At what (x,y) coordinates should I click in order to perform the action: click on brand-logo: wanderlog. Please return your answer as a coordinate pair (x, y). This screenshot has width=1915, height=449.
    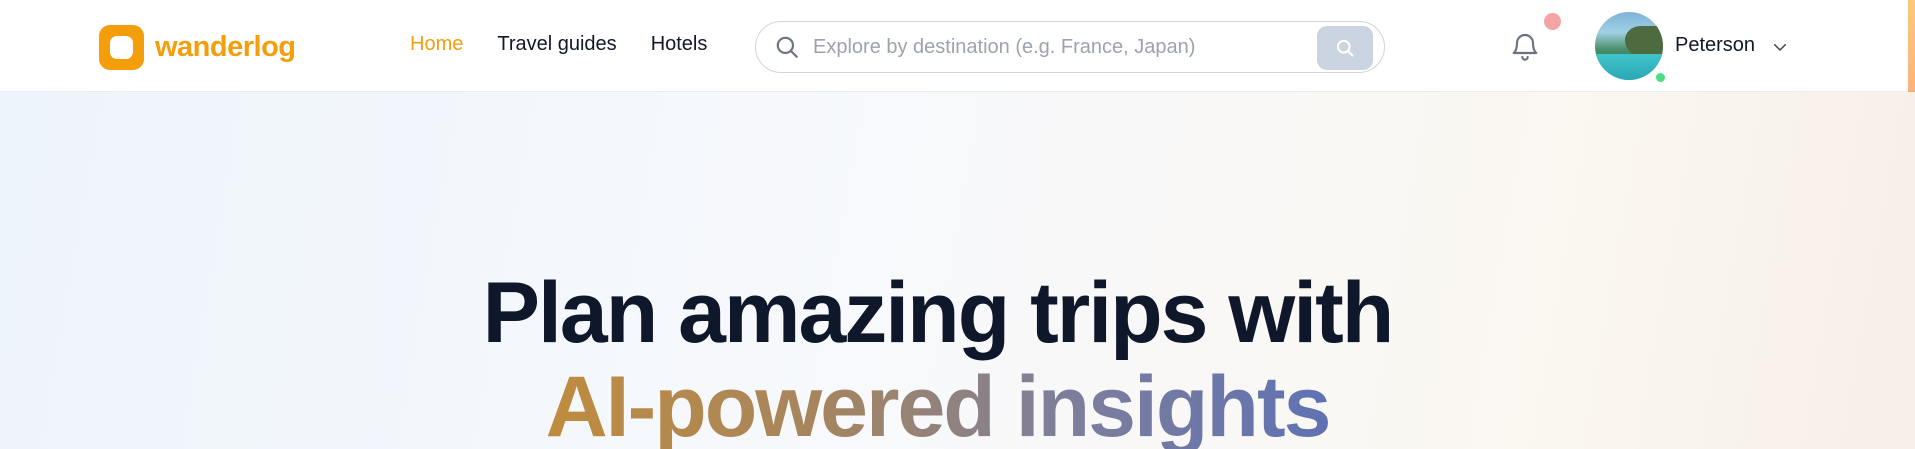
    Looking at the image, I should click on (197, 47).